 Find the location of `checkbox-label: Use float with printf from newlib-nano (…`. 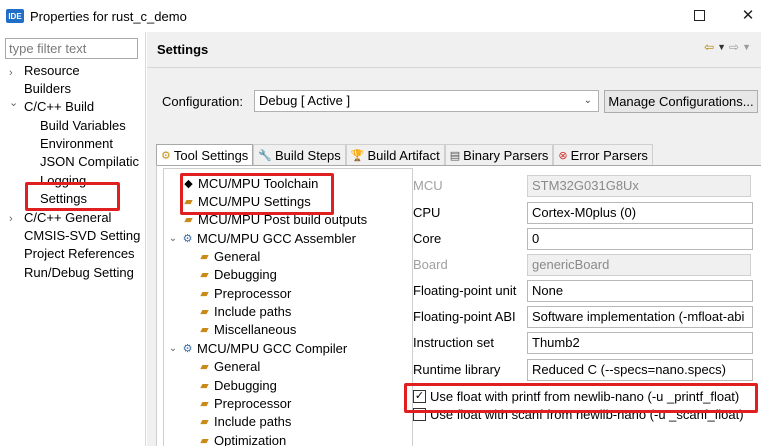

checkbox-label: Use float with printf from newlib-nano (… is located at coordinates (585, 396).